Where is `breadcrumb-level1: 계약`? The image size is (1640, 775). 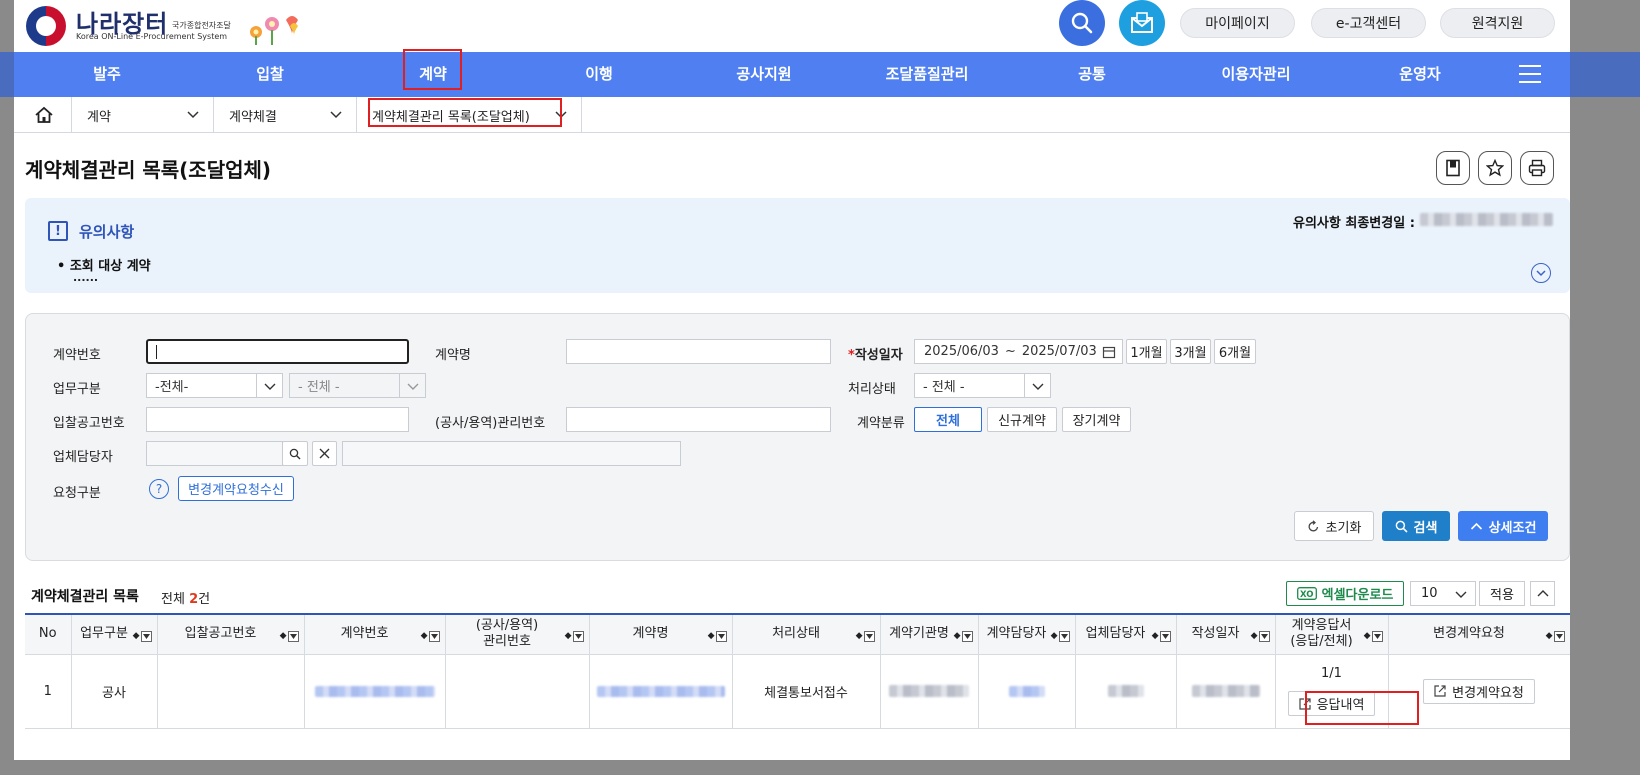 breadcrumb-level1: 계약 is located at coordinates (143, 115).